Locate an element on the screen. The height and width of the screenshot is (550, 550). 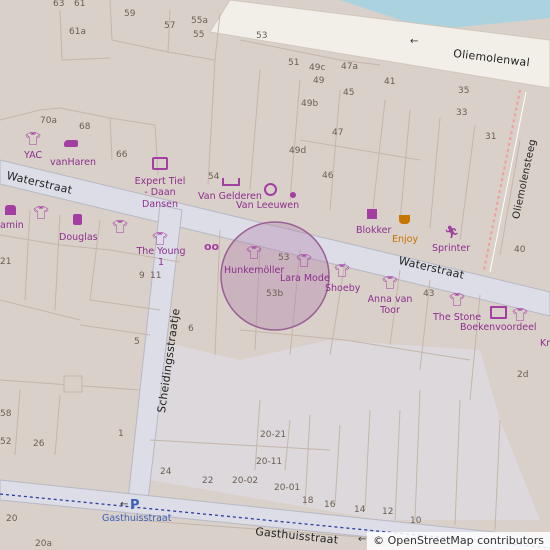
house-number: 46 is located at coordinates (328, 176).